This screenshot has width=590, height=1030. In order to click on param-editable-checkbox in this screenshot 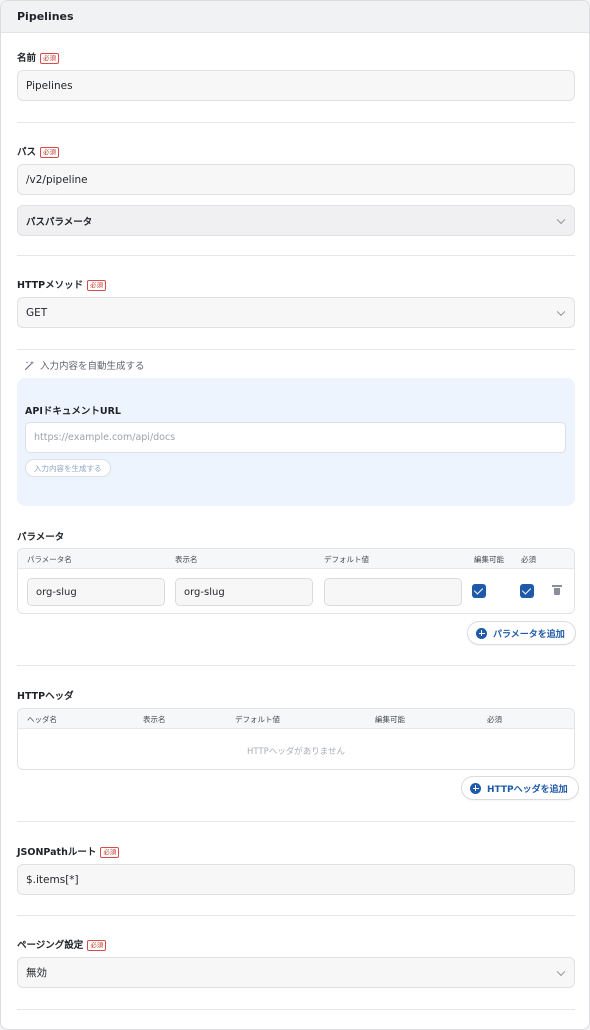, I will do `click(479, 591)`.